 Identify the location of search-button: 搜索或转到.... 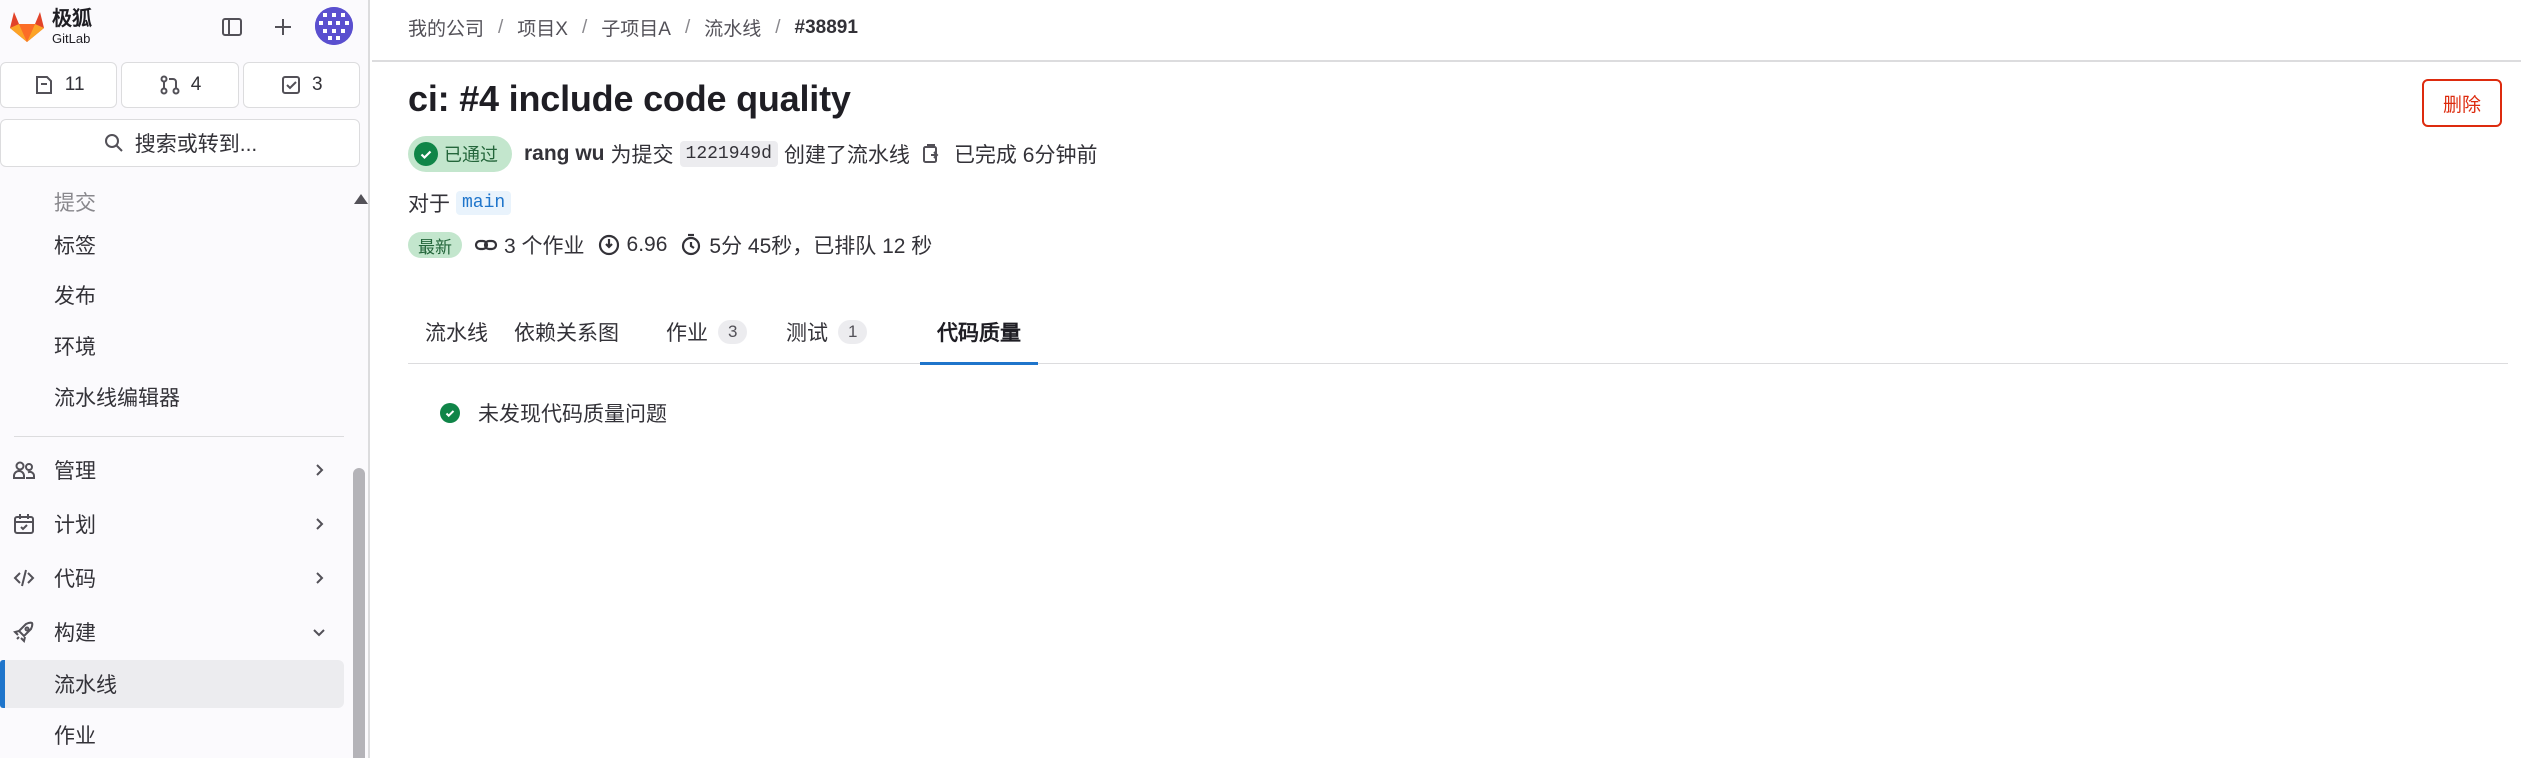
(180, 143).